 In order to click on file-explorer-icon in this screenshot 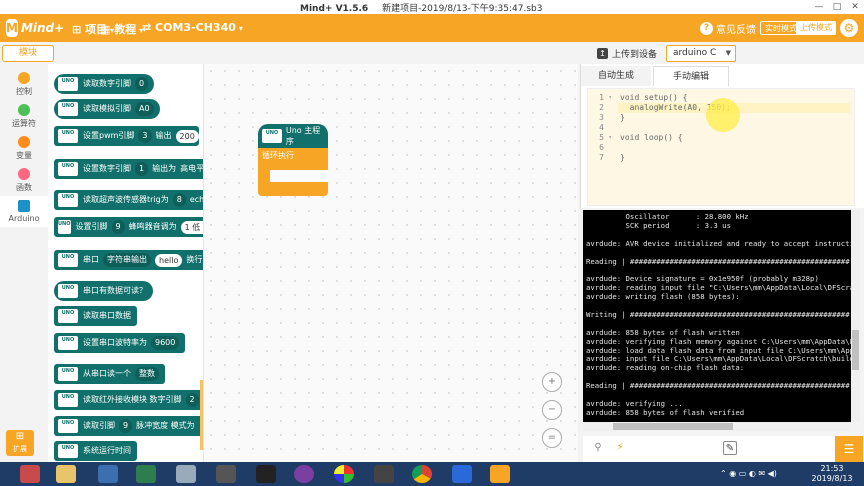, I will do `click(66, 474)`.